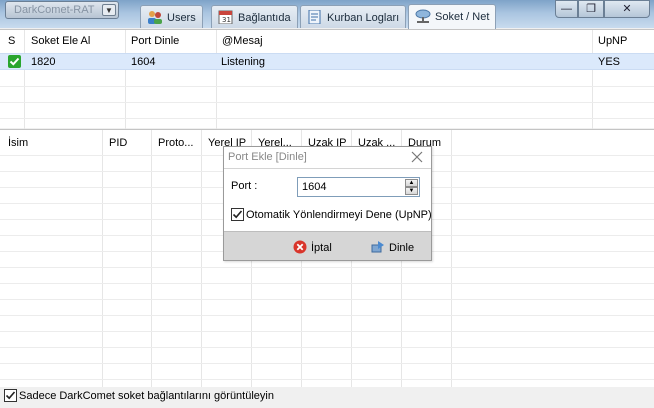  What do you see at coordinates (13, 41) in the screenshot?
I see `column-header-s: S` at bounding box center [13, 41].